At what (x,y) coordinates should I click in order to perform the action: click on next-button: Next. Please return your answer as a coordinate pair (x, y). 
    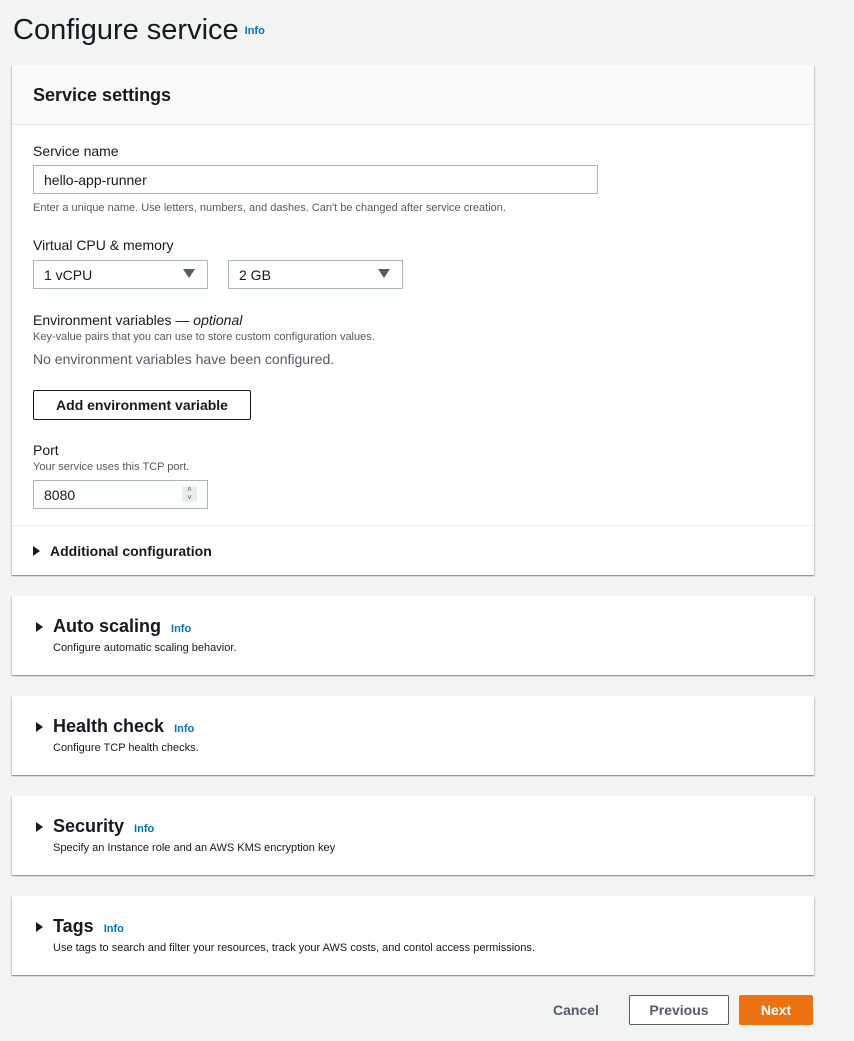
    Looking at the image, I should click on (776, 1010).